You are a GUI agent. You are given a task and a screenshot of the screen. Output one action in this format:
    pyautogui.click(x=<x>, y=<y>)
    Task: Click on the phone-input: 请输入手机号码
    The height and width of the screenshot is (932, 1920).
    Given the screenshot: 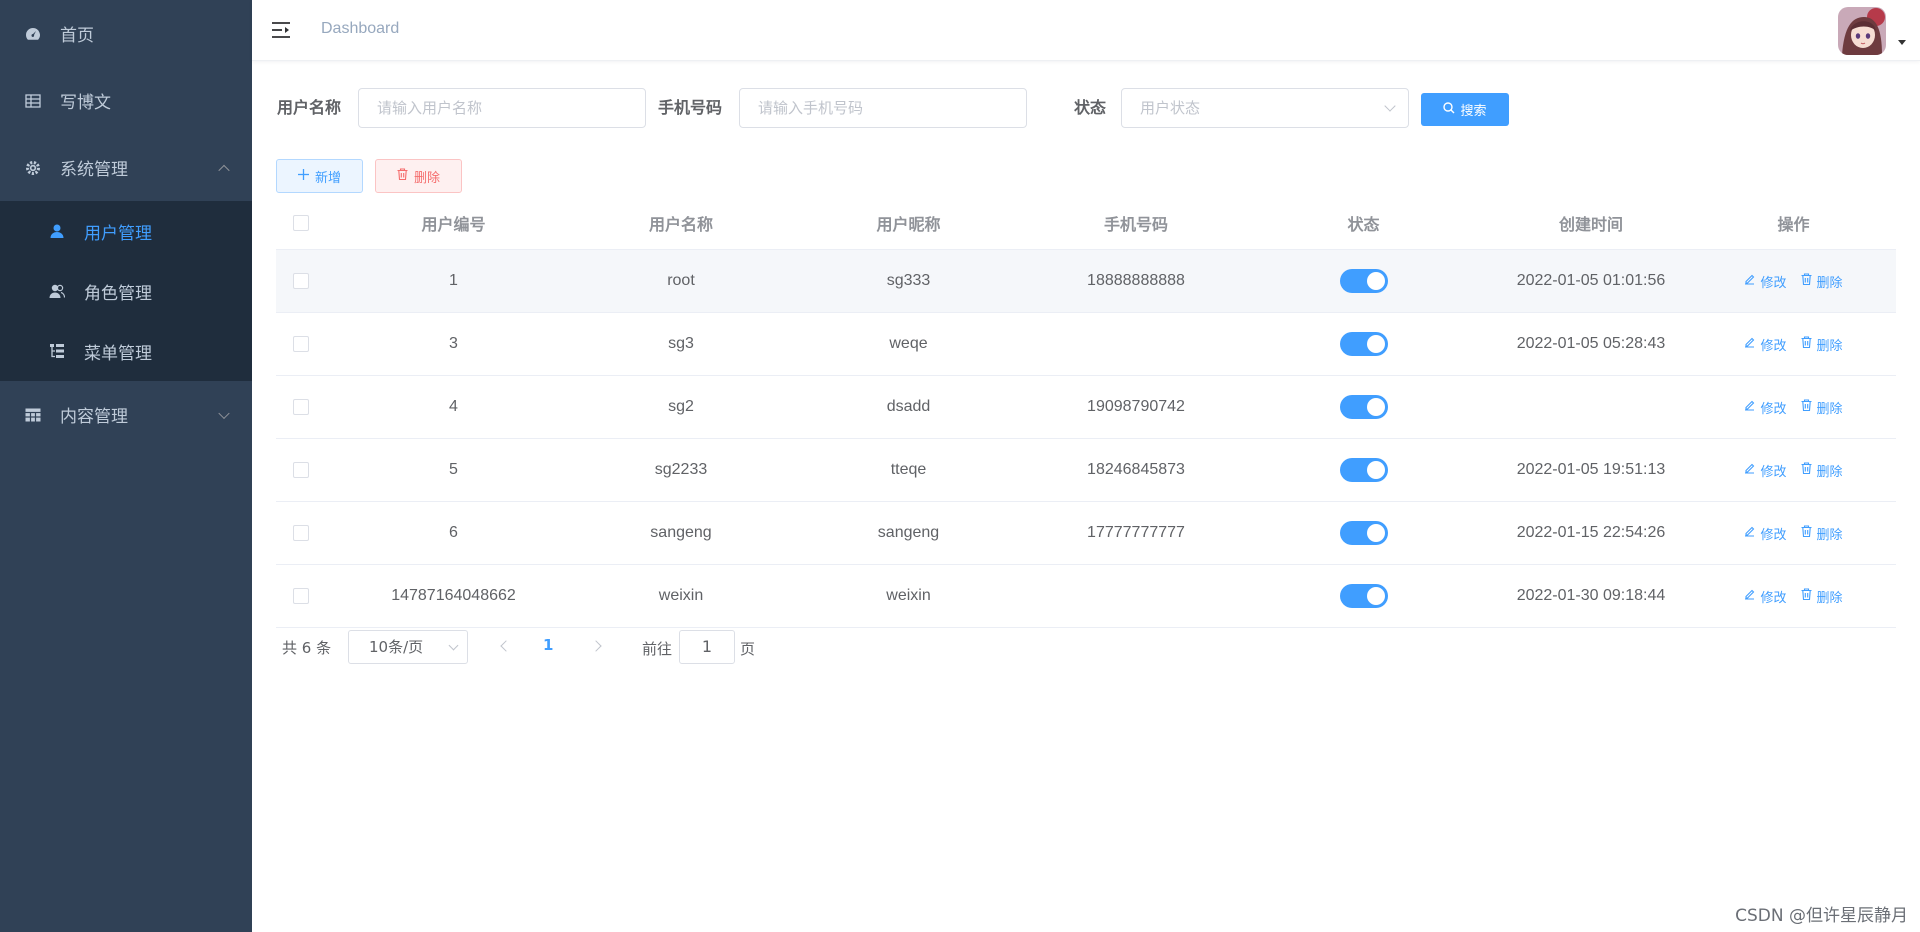 What is the action you would take?
    pyautogui.click(x=883, y=108)
    